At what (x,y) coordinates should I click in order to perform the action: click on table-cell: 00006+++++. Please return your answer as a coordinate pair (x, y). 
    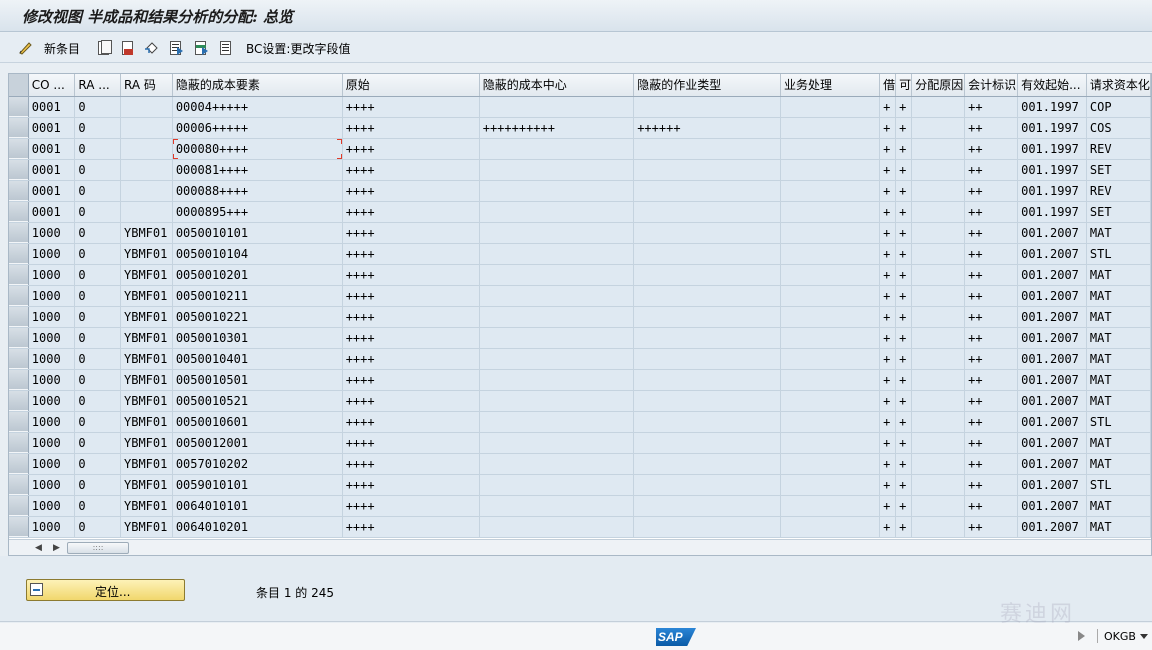
    Looking at the image, I should click on (257, 128).